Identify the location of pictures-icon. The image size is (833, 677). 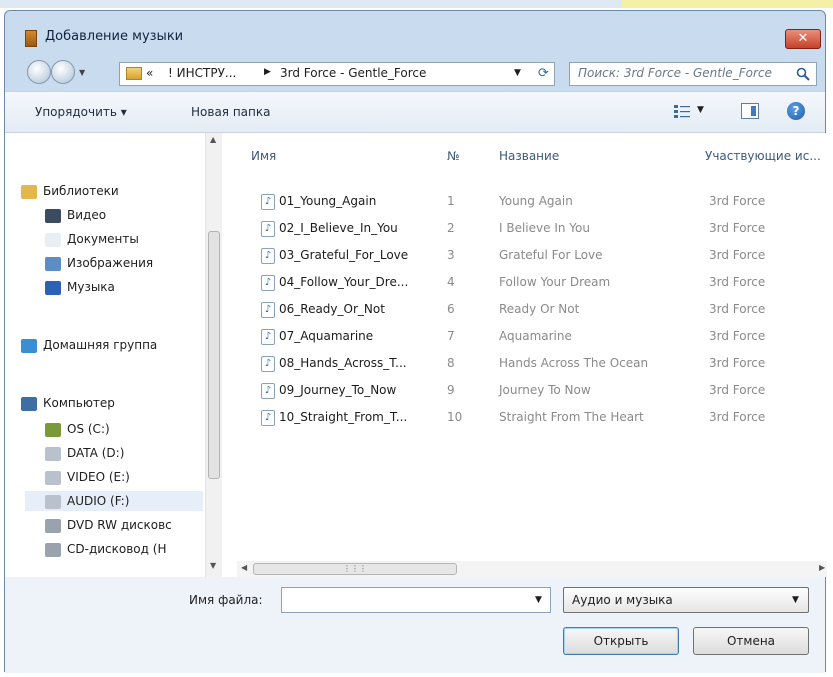
(53, 263).